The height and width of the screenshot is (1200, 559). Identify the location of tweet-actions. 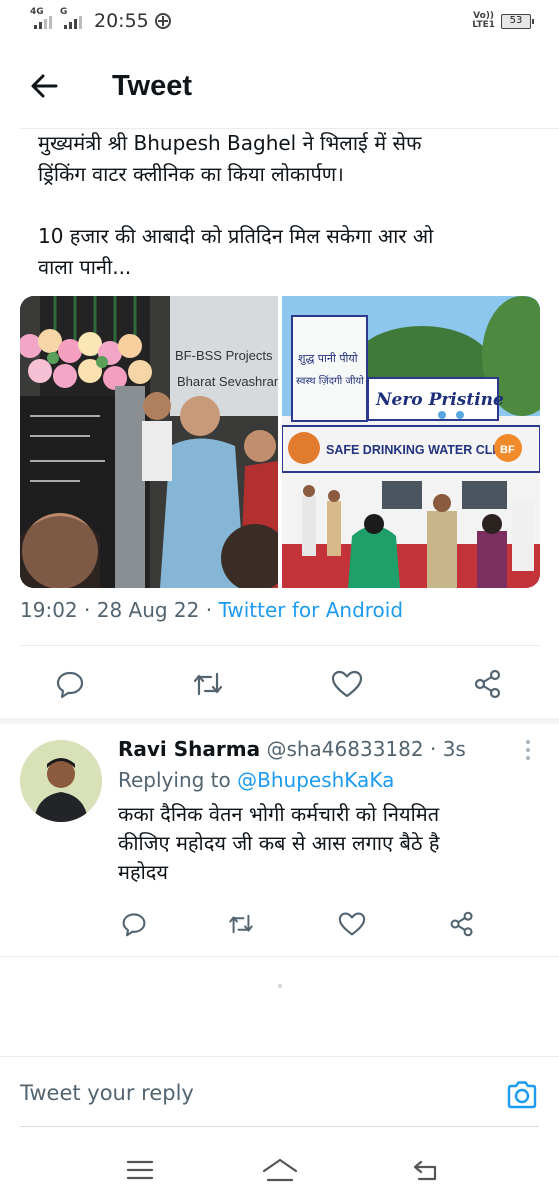
(279, 684).